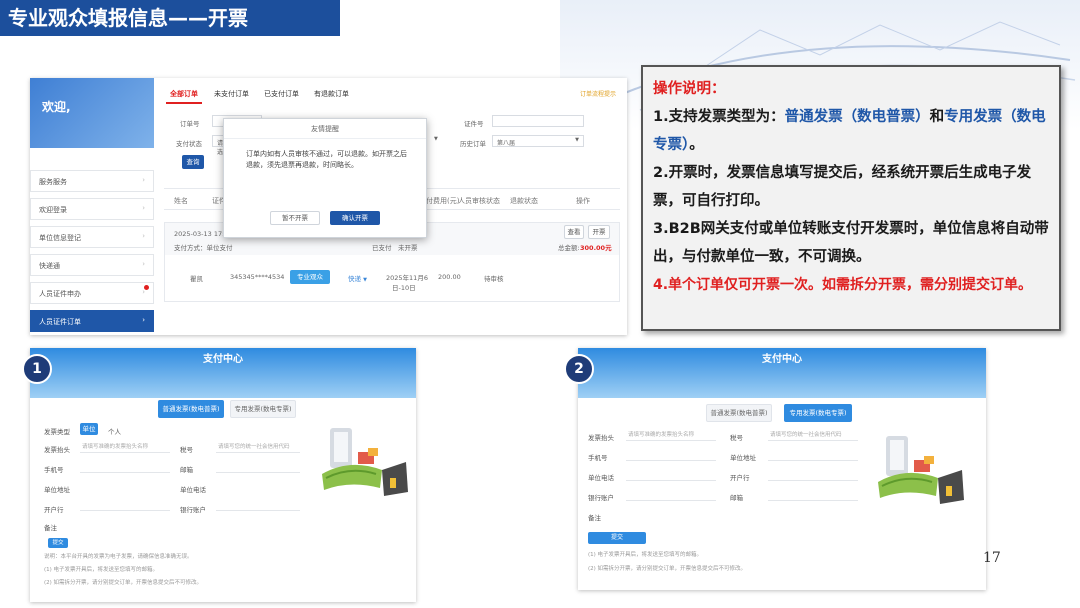 Image resolution: width=1080 pixels, height=608 pixels. Describe the element at coordinates (263, 409) in the screenshot. I see `pay1-tab-special: 专用发票(数电专票)` at that location.